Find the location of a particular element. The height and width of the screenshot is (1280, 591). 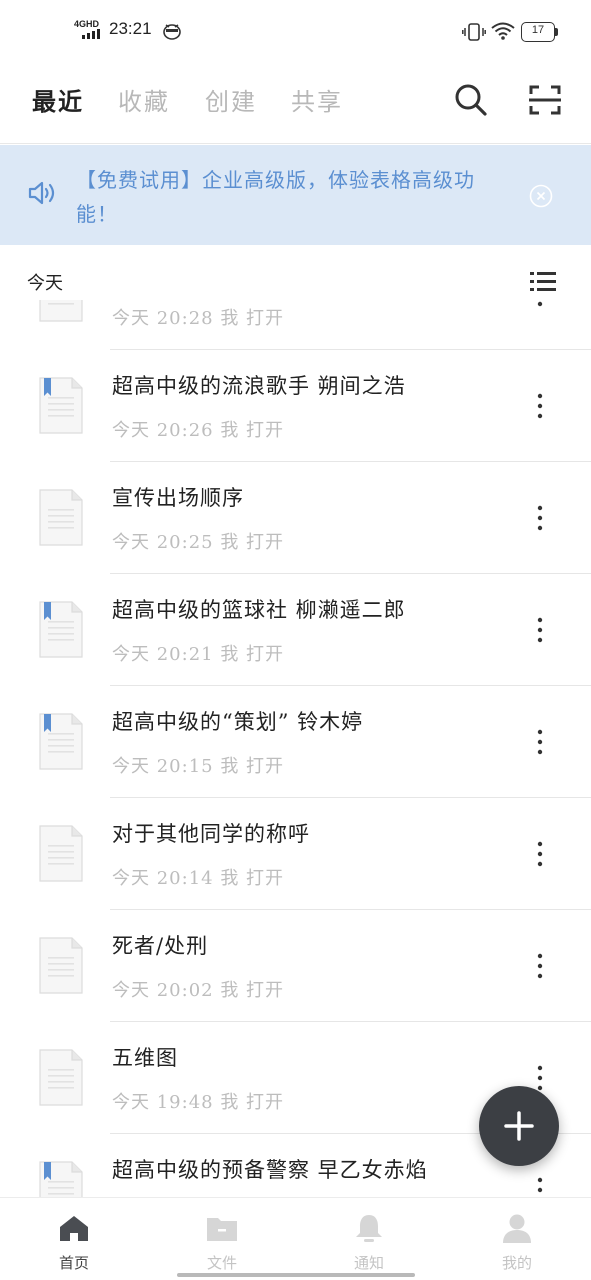

top-tab-bar: 最近 收藏 创建 共享 is located at coordinates (295, 103).